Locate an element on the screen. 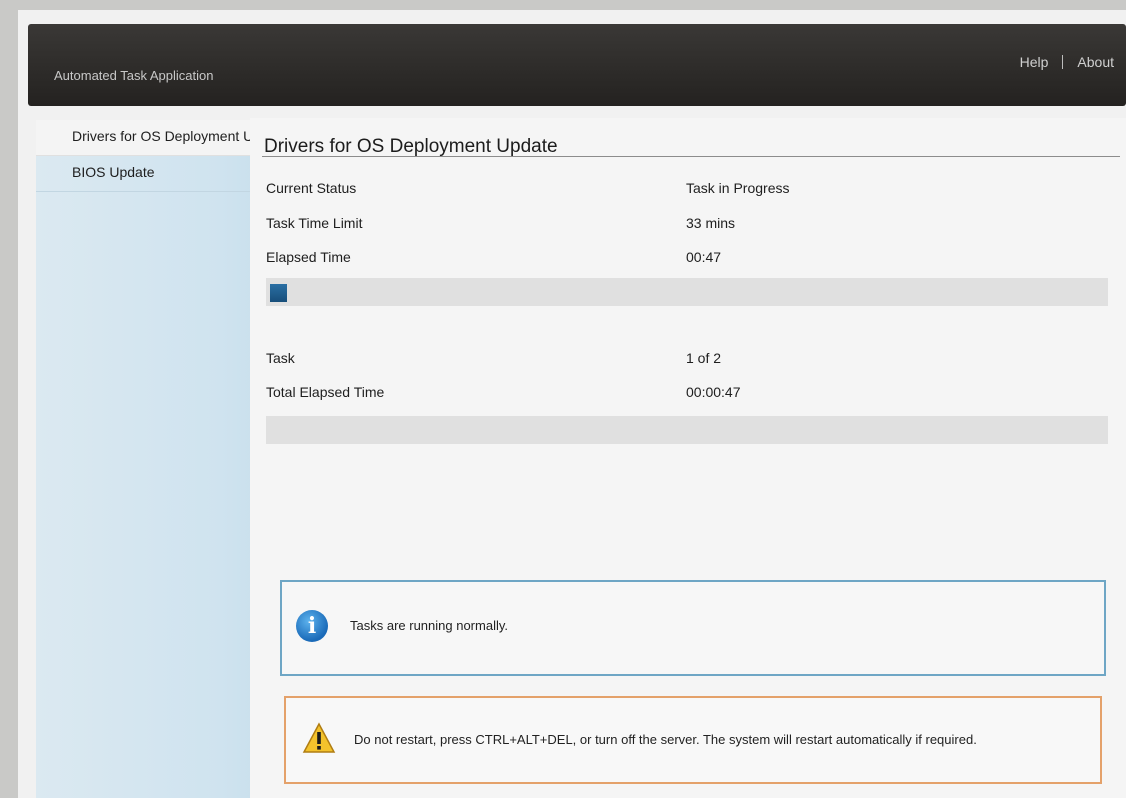 The image size is (1126, 798). header-link-divider is located at coordinates (1063, 62).